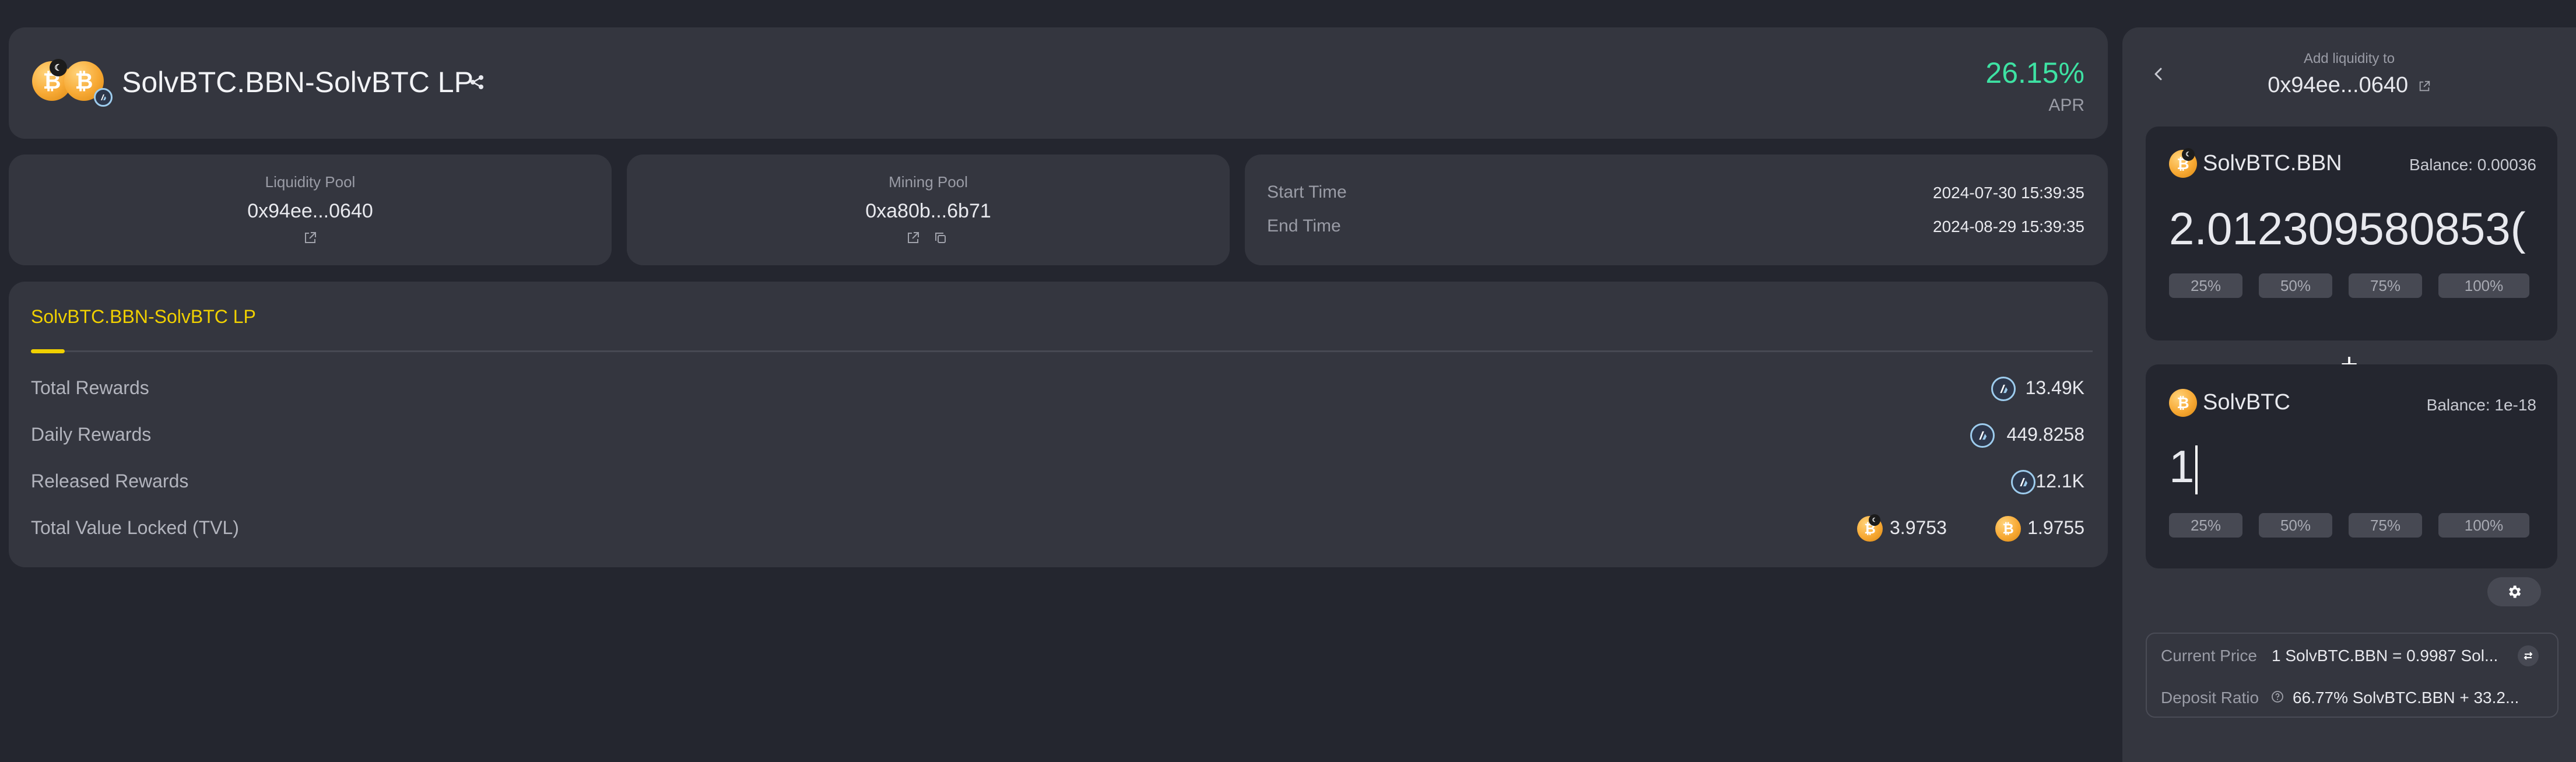 The height and width of the screenshot is (762, 2576). What do you see at coordinates (2277, 697) in the screenshot?
I see `help-circle-icon` at bounding box center [2277, 697].